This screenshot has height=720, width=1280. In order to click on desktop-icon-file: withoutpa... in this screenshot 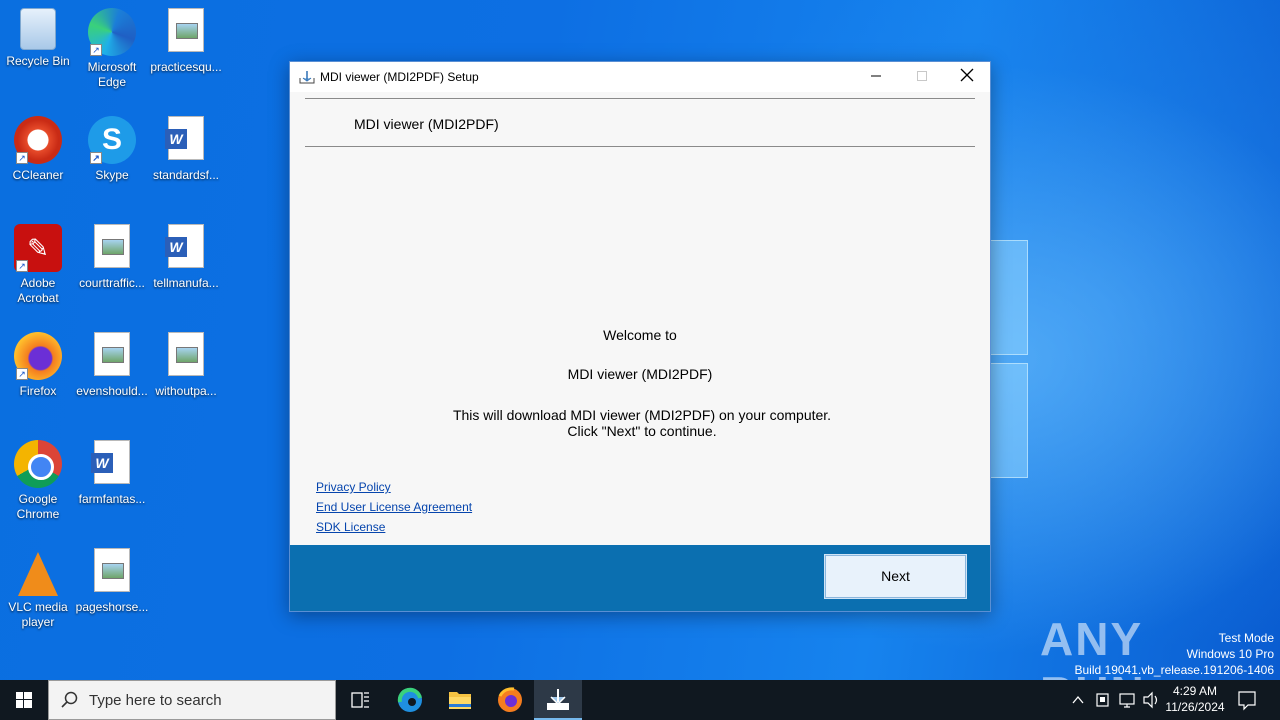, I will do `click(186, 365)`.